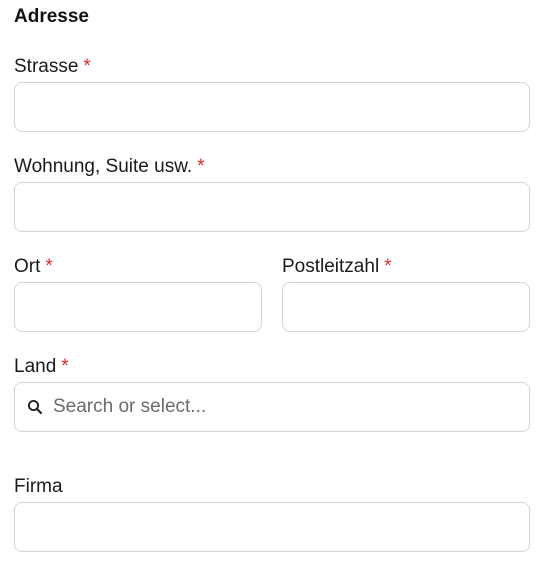 This screenshot has height=571, width=538. What do you see at coordinates (331, 266) in the screenshot?
I see `postal-label-text: Postleitzahl` at bounding box center [331, 266].